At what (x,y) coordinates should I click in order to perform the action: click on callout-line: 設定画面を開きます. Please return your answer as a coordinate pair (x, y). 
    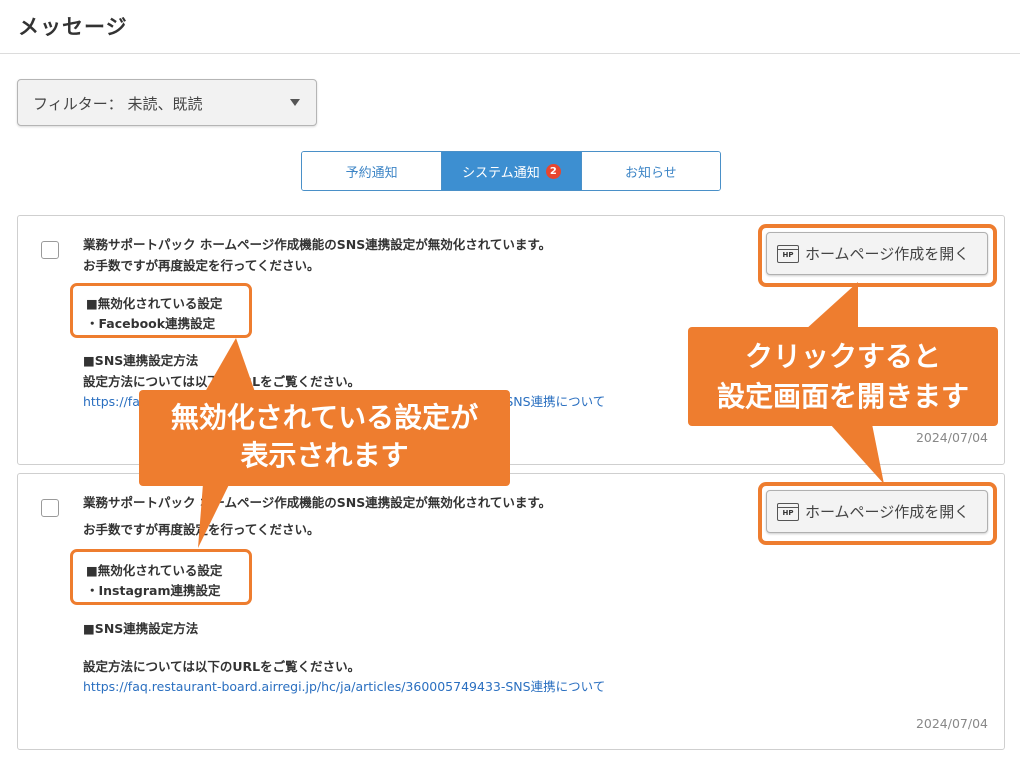
    Looking at the image, I should click on (842, 396).